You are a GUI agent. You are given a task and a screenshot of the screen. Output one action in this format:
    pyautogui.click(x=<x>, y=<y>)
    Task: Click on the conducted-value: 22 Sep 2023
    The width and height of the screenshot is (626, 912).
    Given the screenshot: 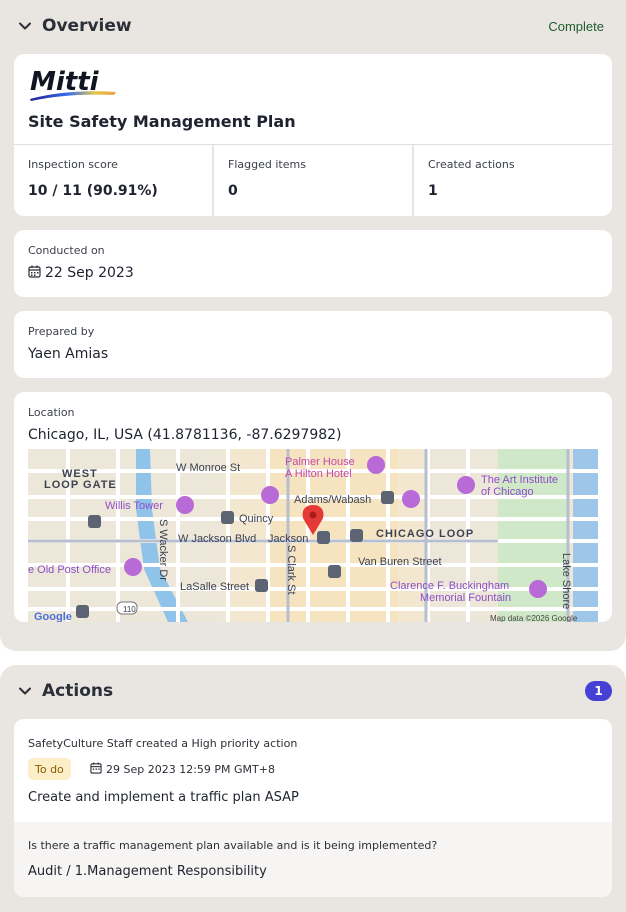 What is the action you would take?
    pyautogui.click(x=89, y=273)
    